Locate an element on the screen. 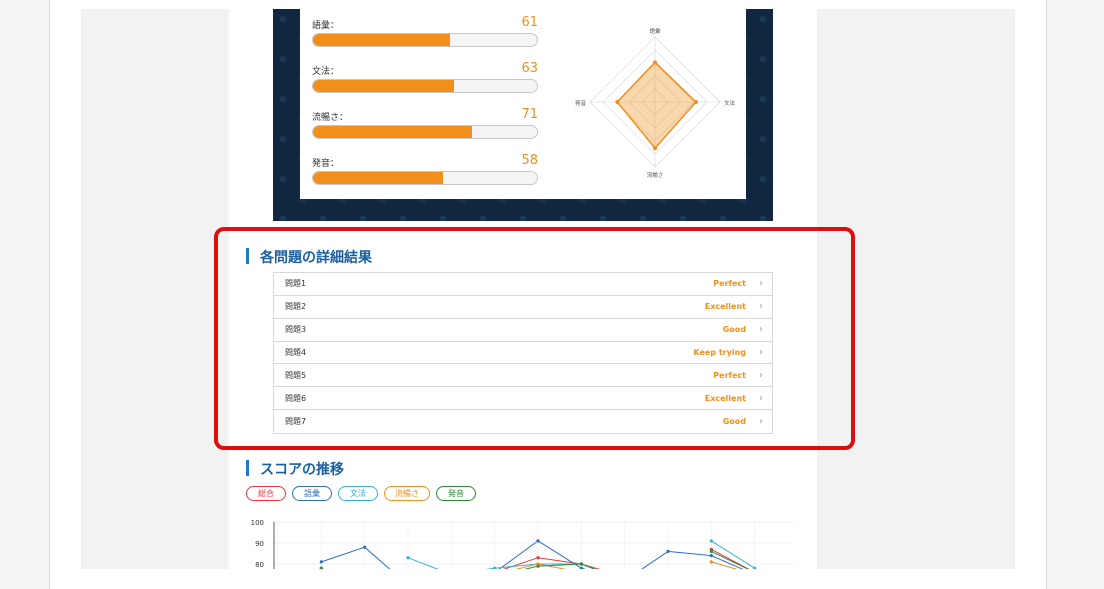 This screenshot has width=1104, height=589. score-trend-chart: 100 90 80 is located at coordinates (522, 544).